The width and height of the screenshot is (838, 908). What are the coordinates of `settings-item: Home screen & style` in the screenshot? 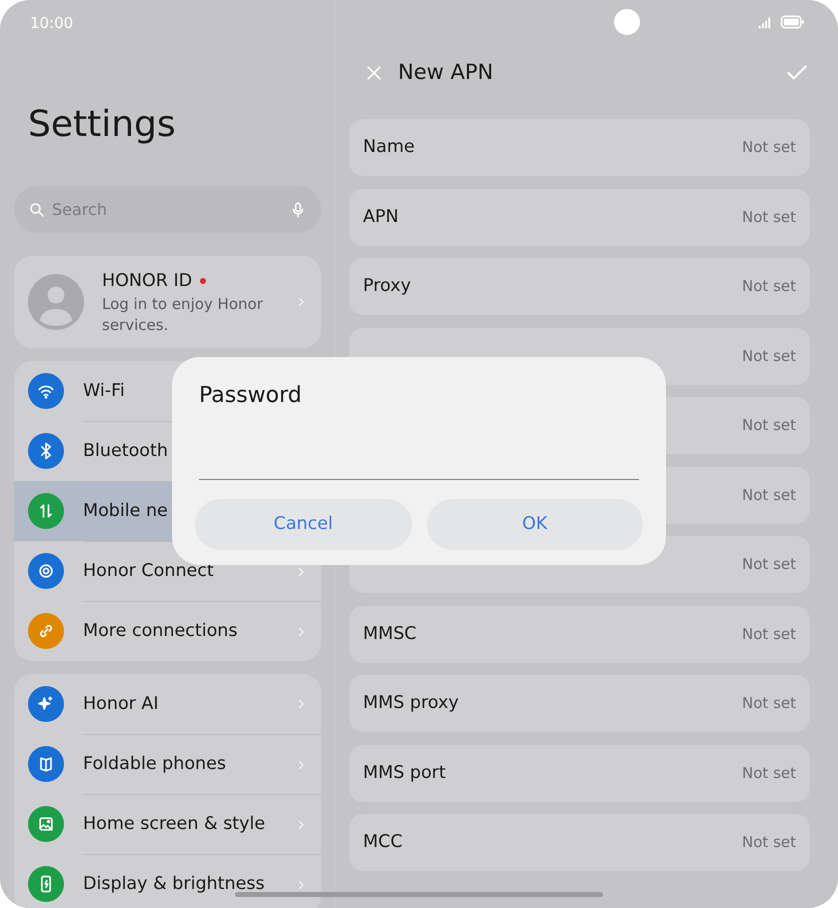 It's located at (167, 824).